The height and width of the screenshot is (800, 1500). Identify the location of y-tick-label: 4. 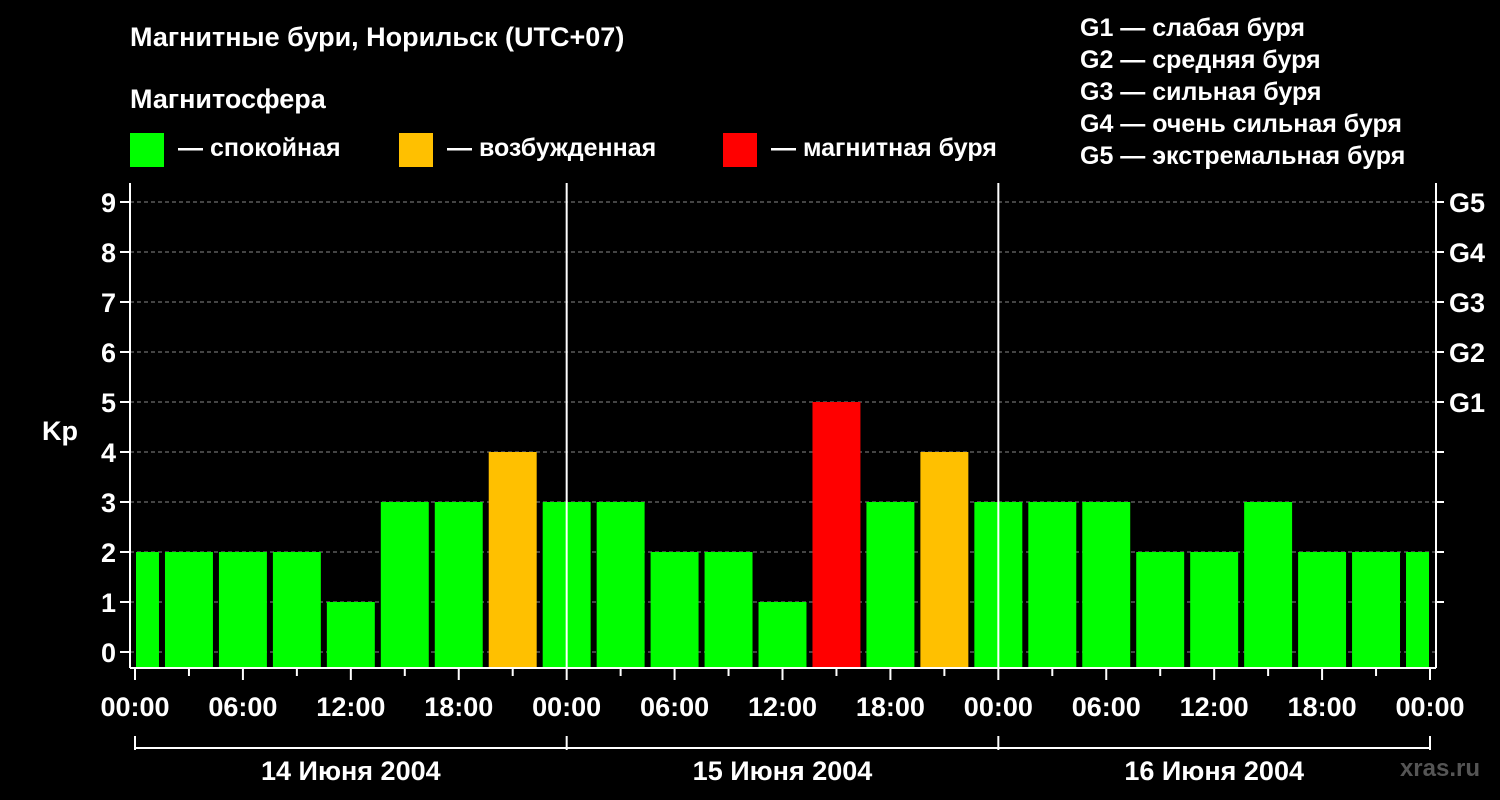
(108, 453).